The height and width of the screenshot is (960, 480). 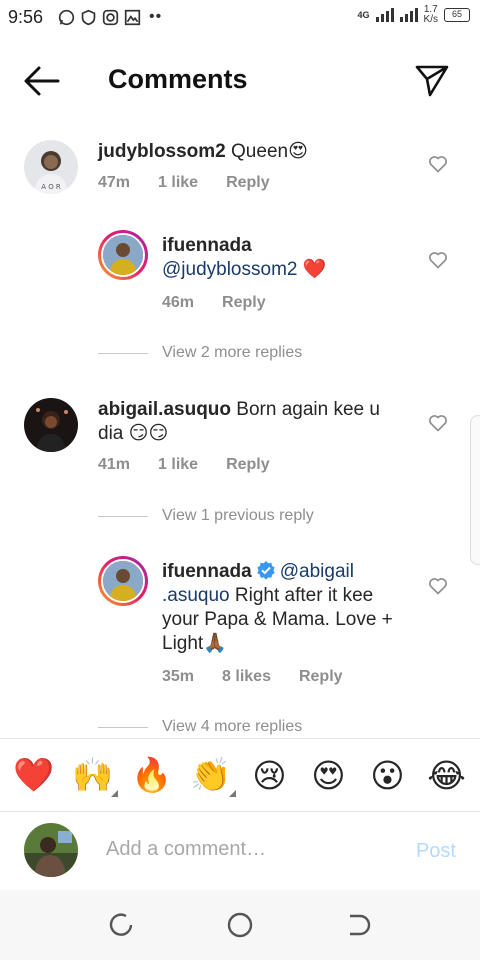 I want to click on post-button: Post, so click(x=436, y=851).